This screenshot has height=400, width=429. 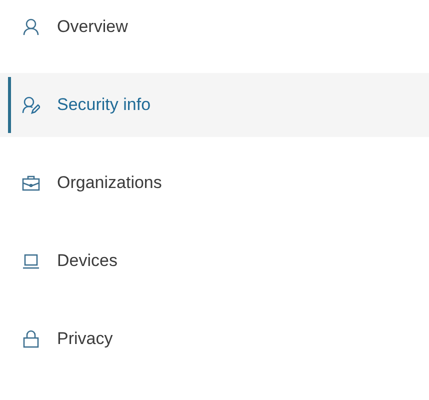 I want to click on person-icon, so click(x=31, y=27).